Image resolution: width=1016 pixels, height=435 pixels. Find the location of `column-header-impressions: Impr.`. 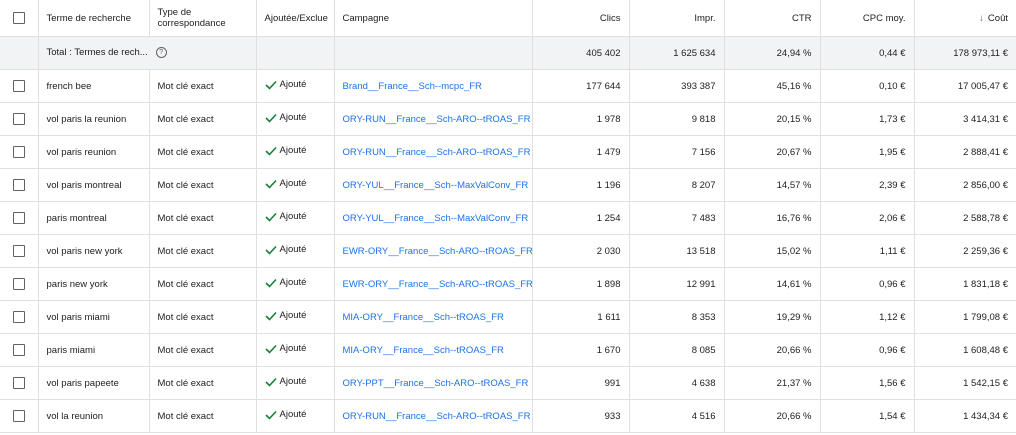

column-header-impressions: Impr. is located at coordinates (677, 18).